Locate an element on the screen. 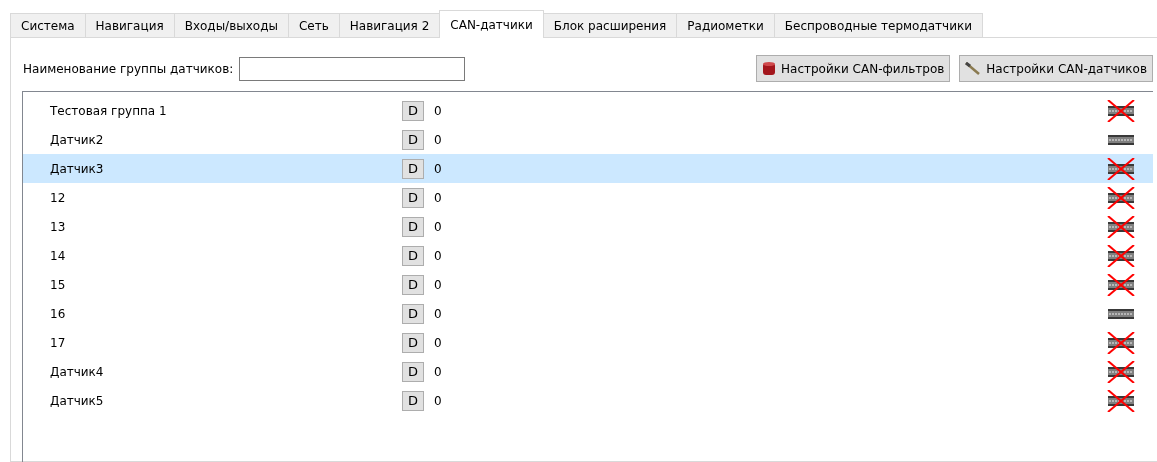  sensor-name: 15 is located at coordinates (58, 284).